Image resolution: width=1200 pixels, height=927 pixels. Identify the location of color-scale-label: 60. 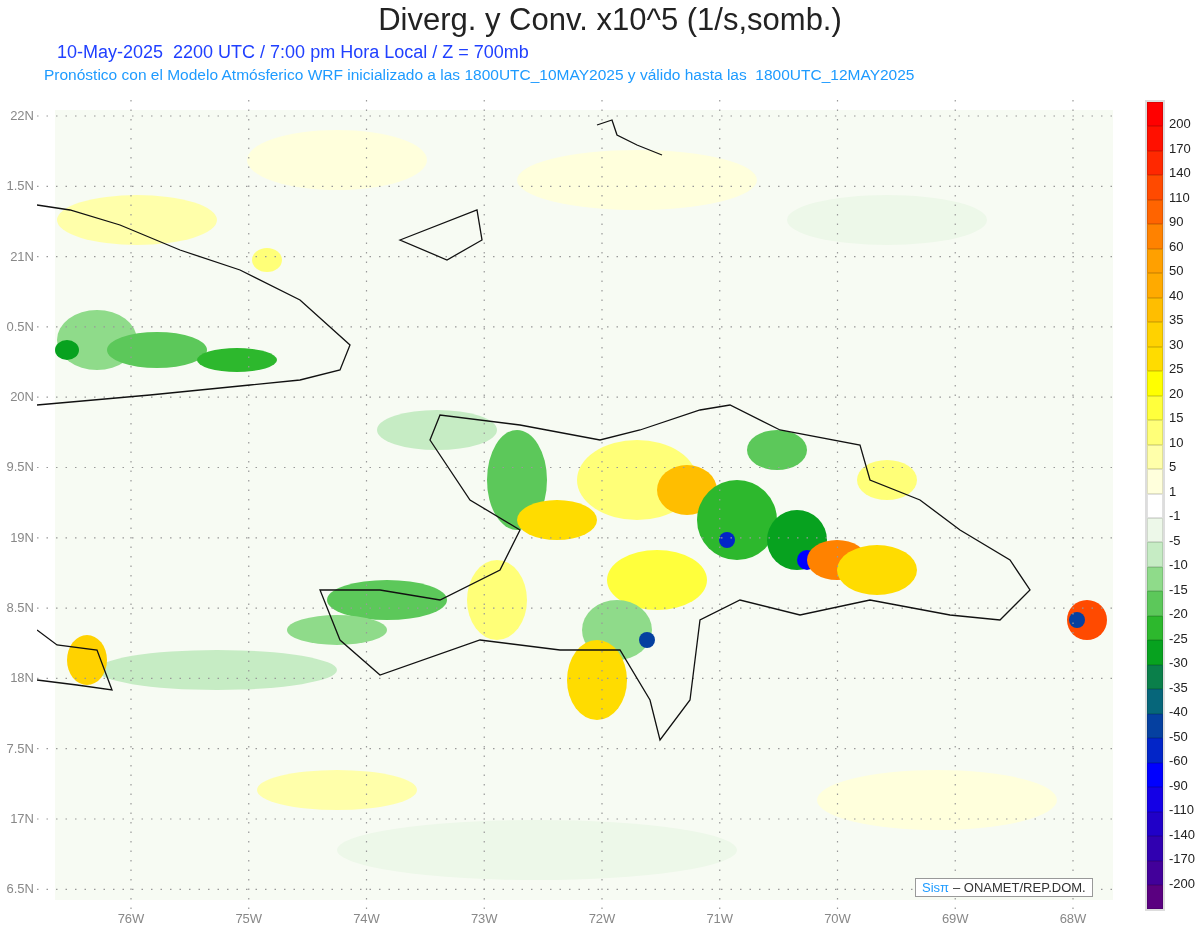
(1177, 247).